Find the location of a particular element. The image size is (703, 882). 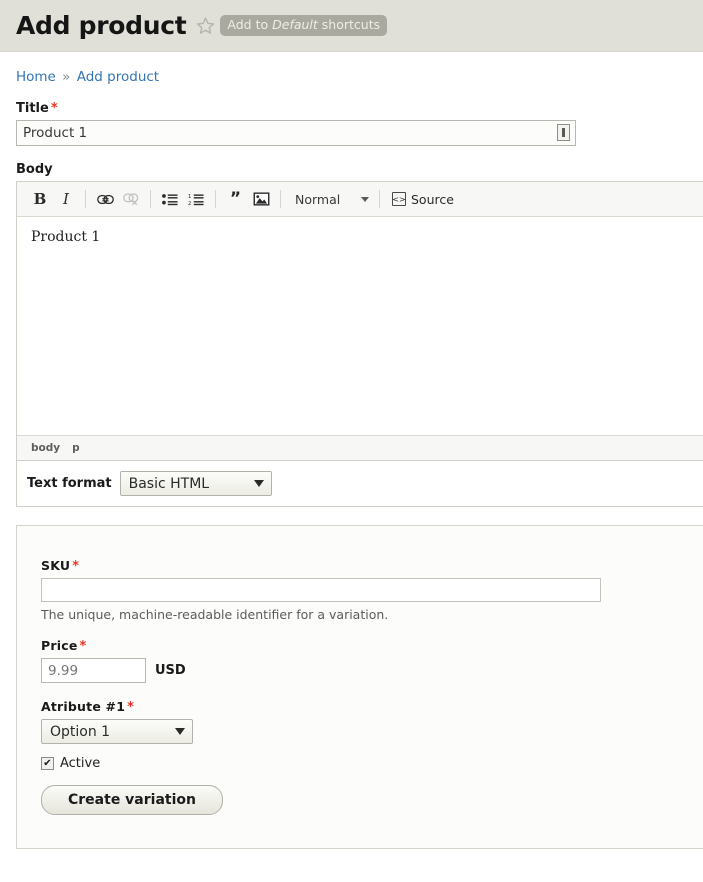

title-required-marker: * is located at coordinates (54, 108).